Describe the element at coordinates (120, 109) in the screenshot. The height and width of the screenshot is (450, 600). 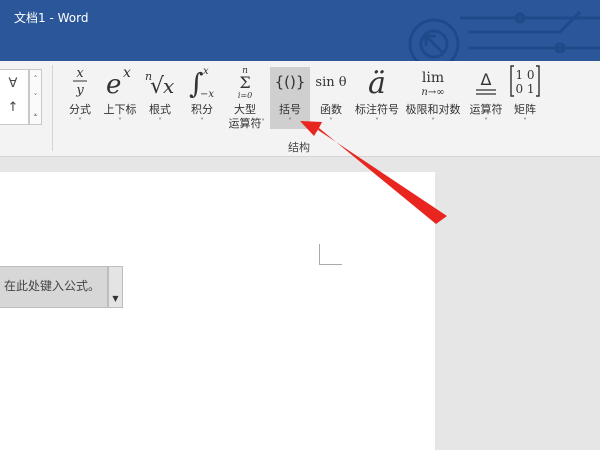
I see `script-label: 上下标` at that location.